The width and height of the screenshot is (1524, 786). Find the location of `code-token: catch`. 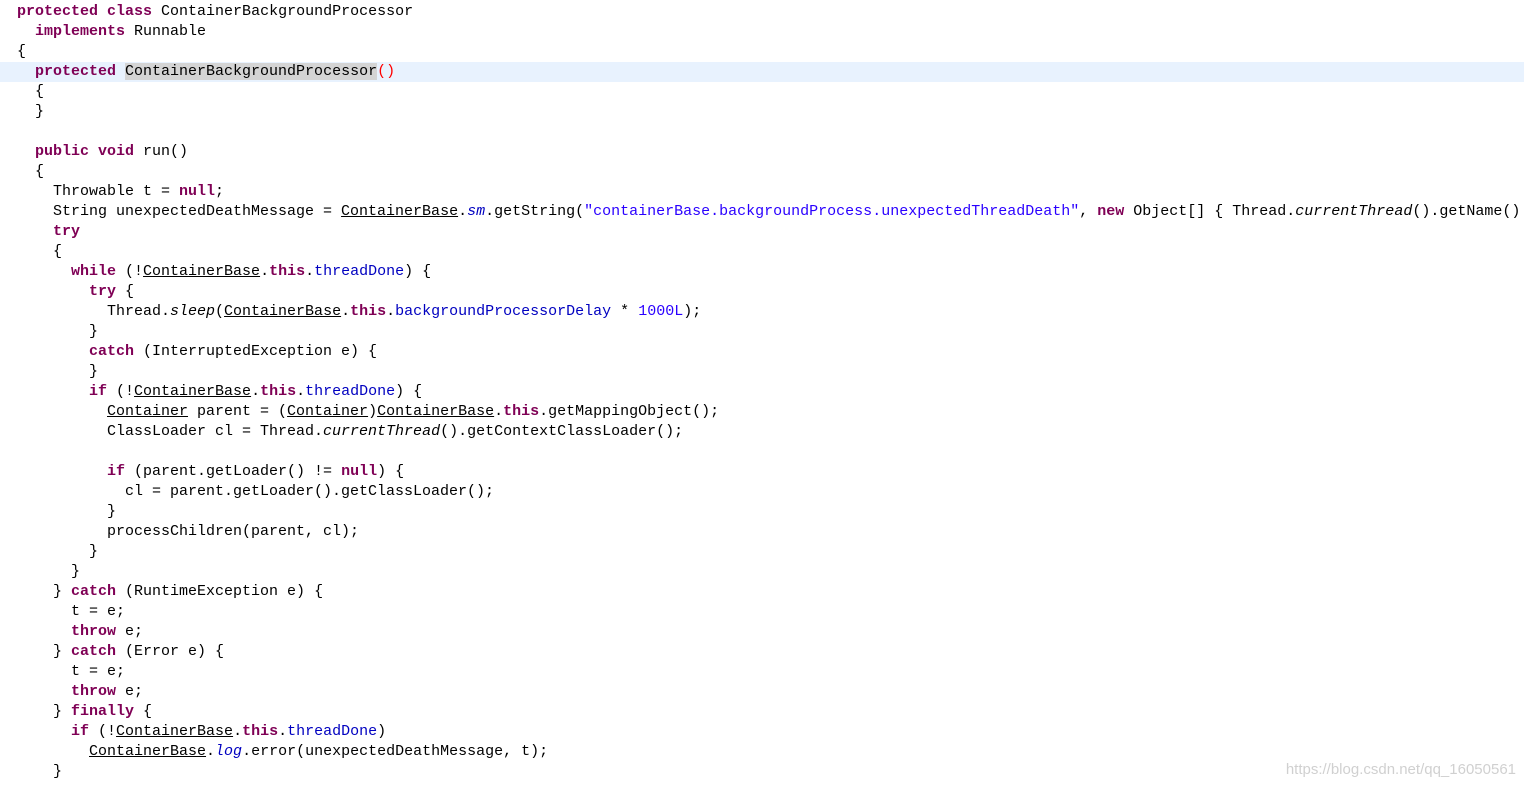

code-token: catch is located at coordinates (94, 591).